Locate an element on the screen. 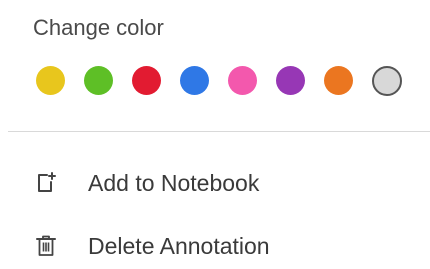 The image size is (430, 269). color-swatch-blue is located at coordinates (194, 80).